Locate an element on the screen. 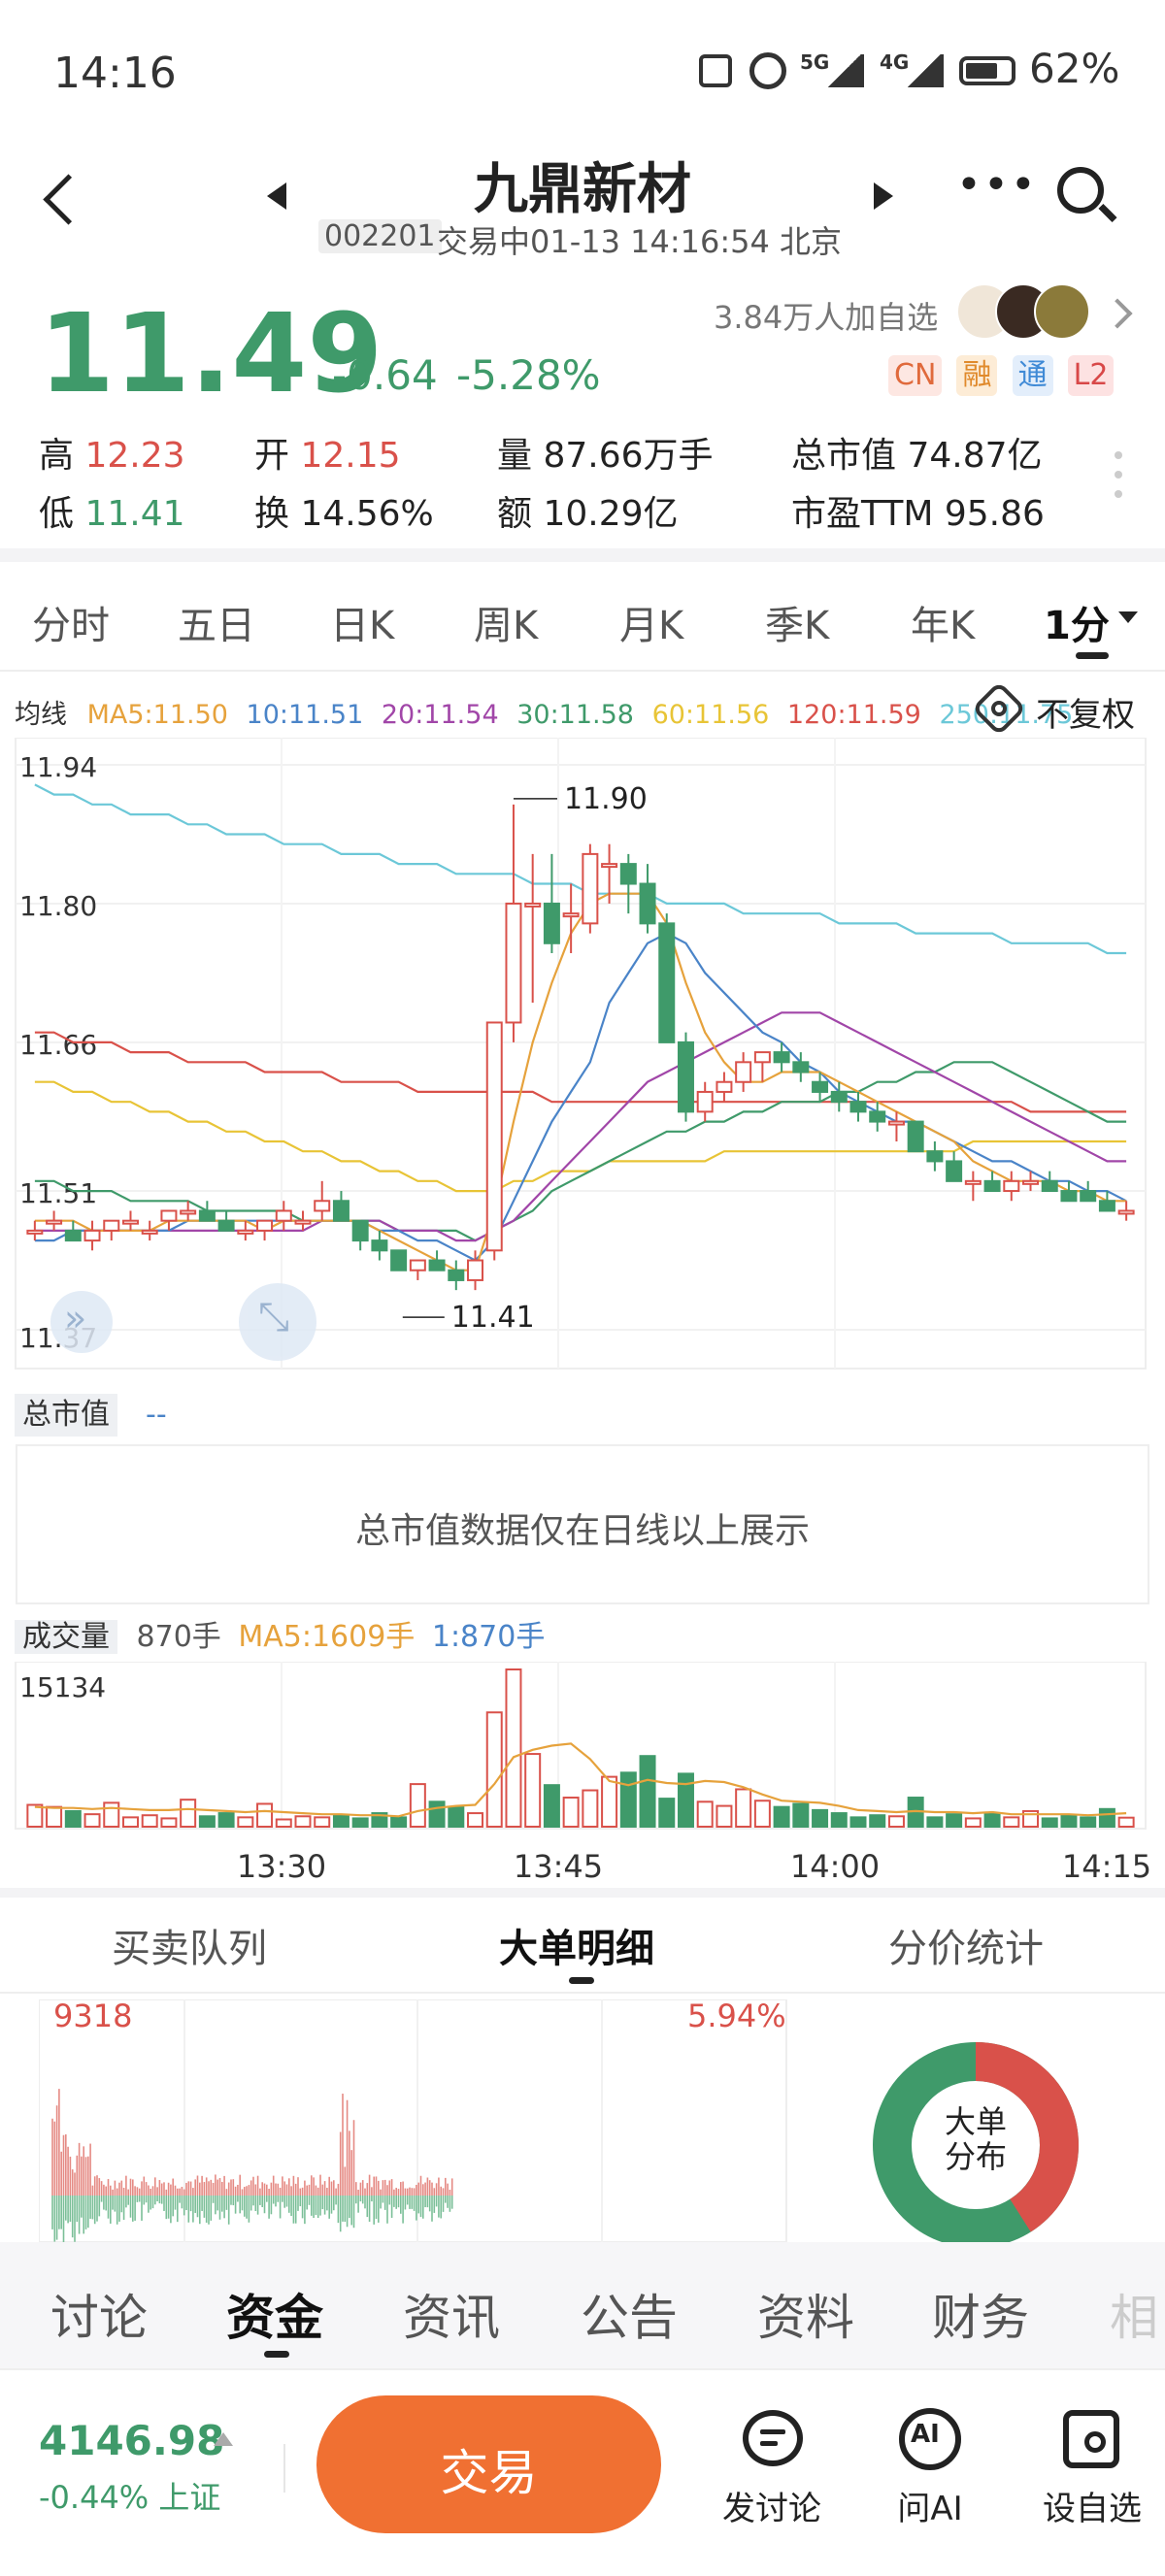  discuss-label: 发讨论 is located at coordinates (771, 2509).